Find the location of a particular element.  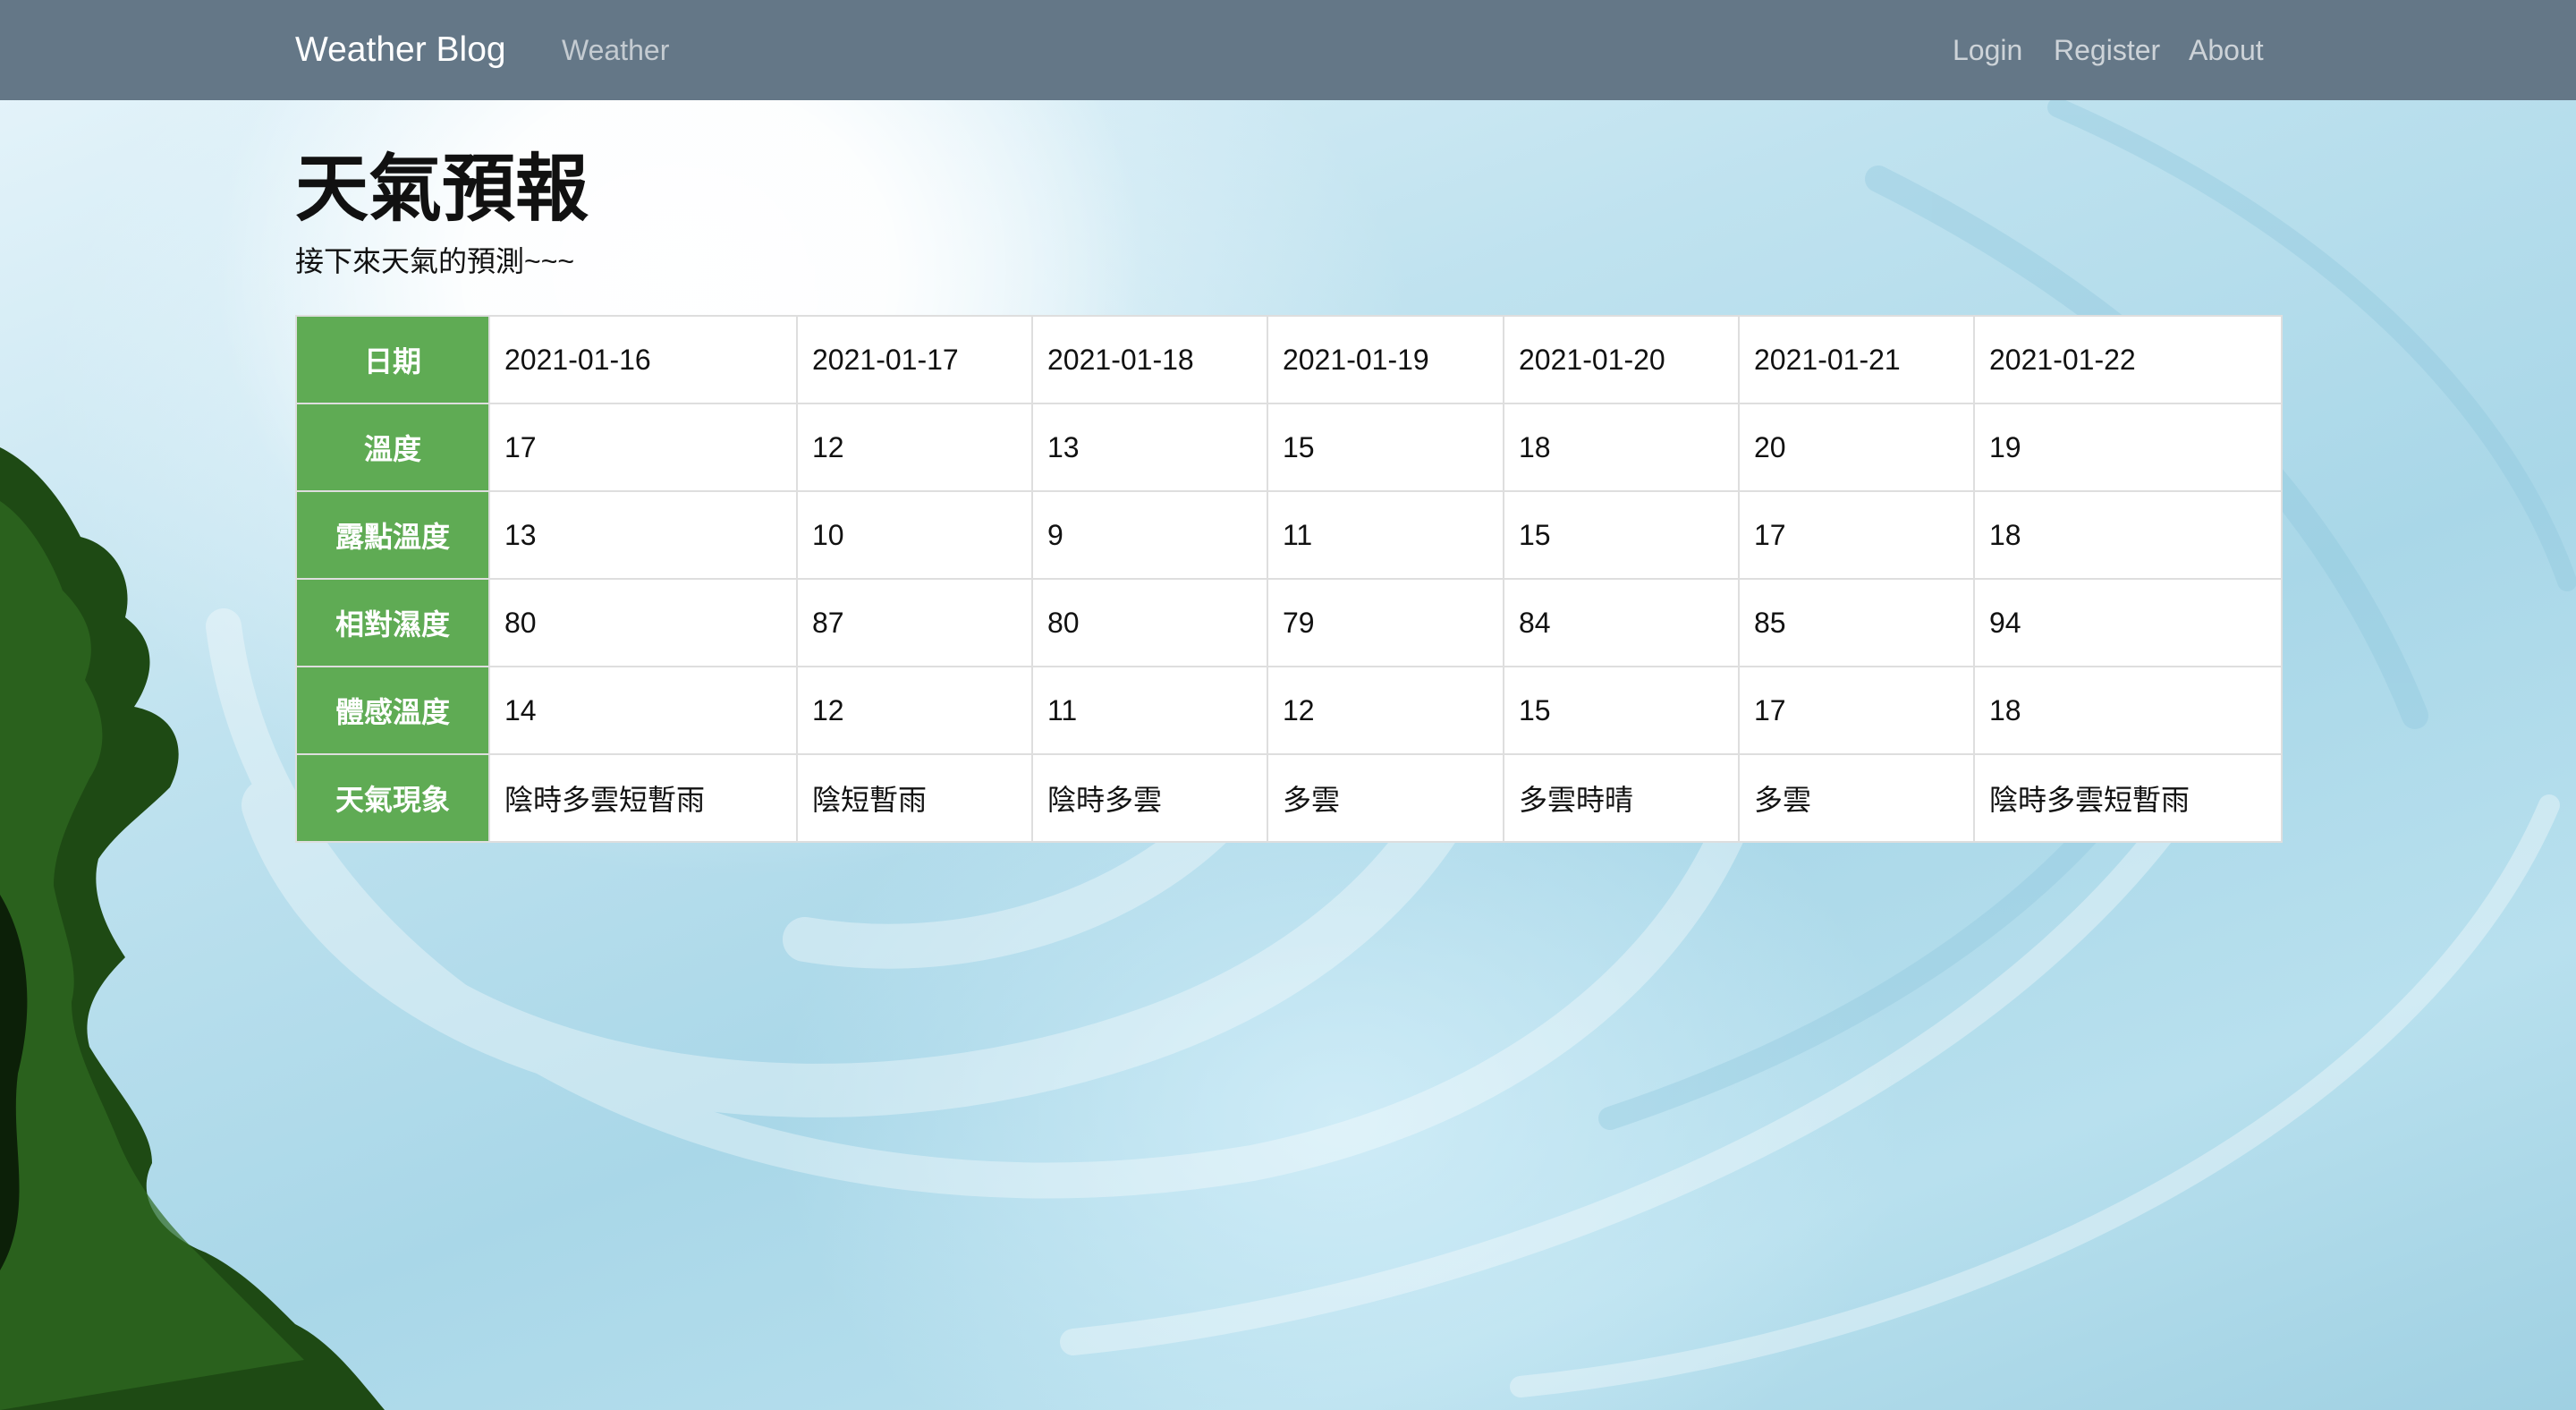

table-cell: 85 is located at coordinates (1856, 623).